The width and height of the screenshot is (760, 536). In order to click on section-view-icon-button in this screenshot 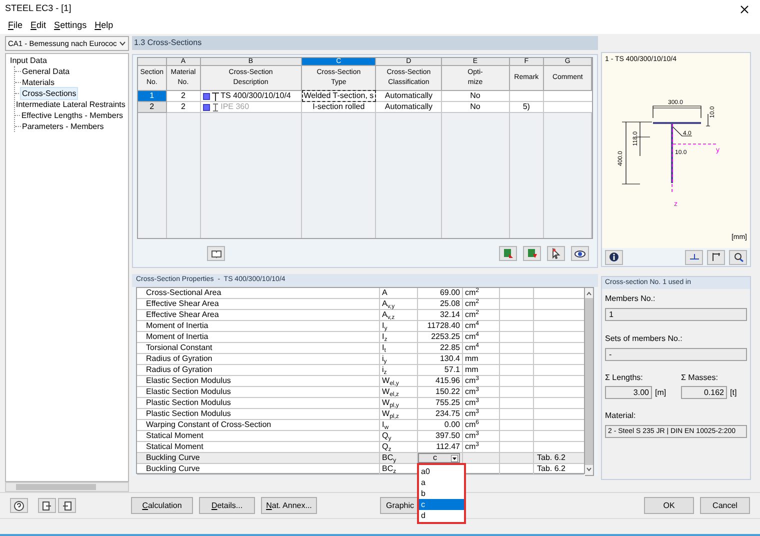, I will do `click(694, 257)`.